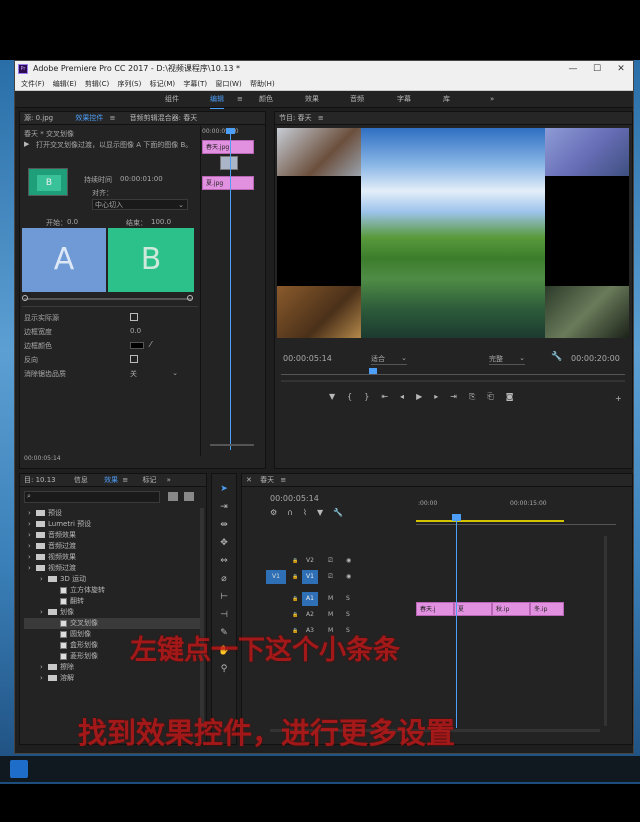  What do you see at coordinates (325, 512) in the screenshot?
I see `add-marker-icon: ▼` at bounding box center [325, 512].